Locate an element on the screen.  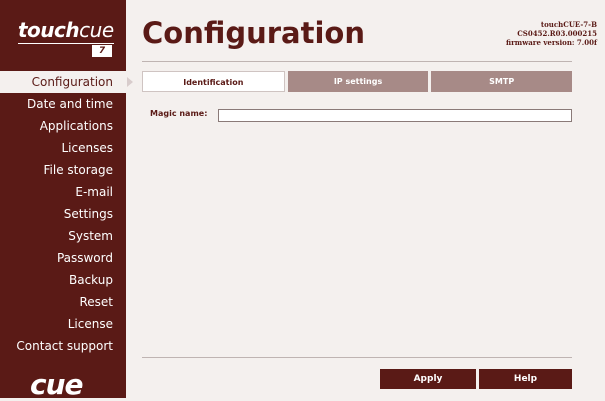
sidebar-item-date-and-time: Date and time is located at coordinates (63, 104).